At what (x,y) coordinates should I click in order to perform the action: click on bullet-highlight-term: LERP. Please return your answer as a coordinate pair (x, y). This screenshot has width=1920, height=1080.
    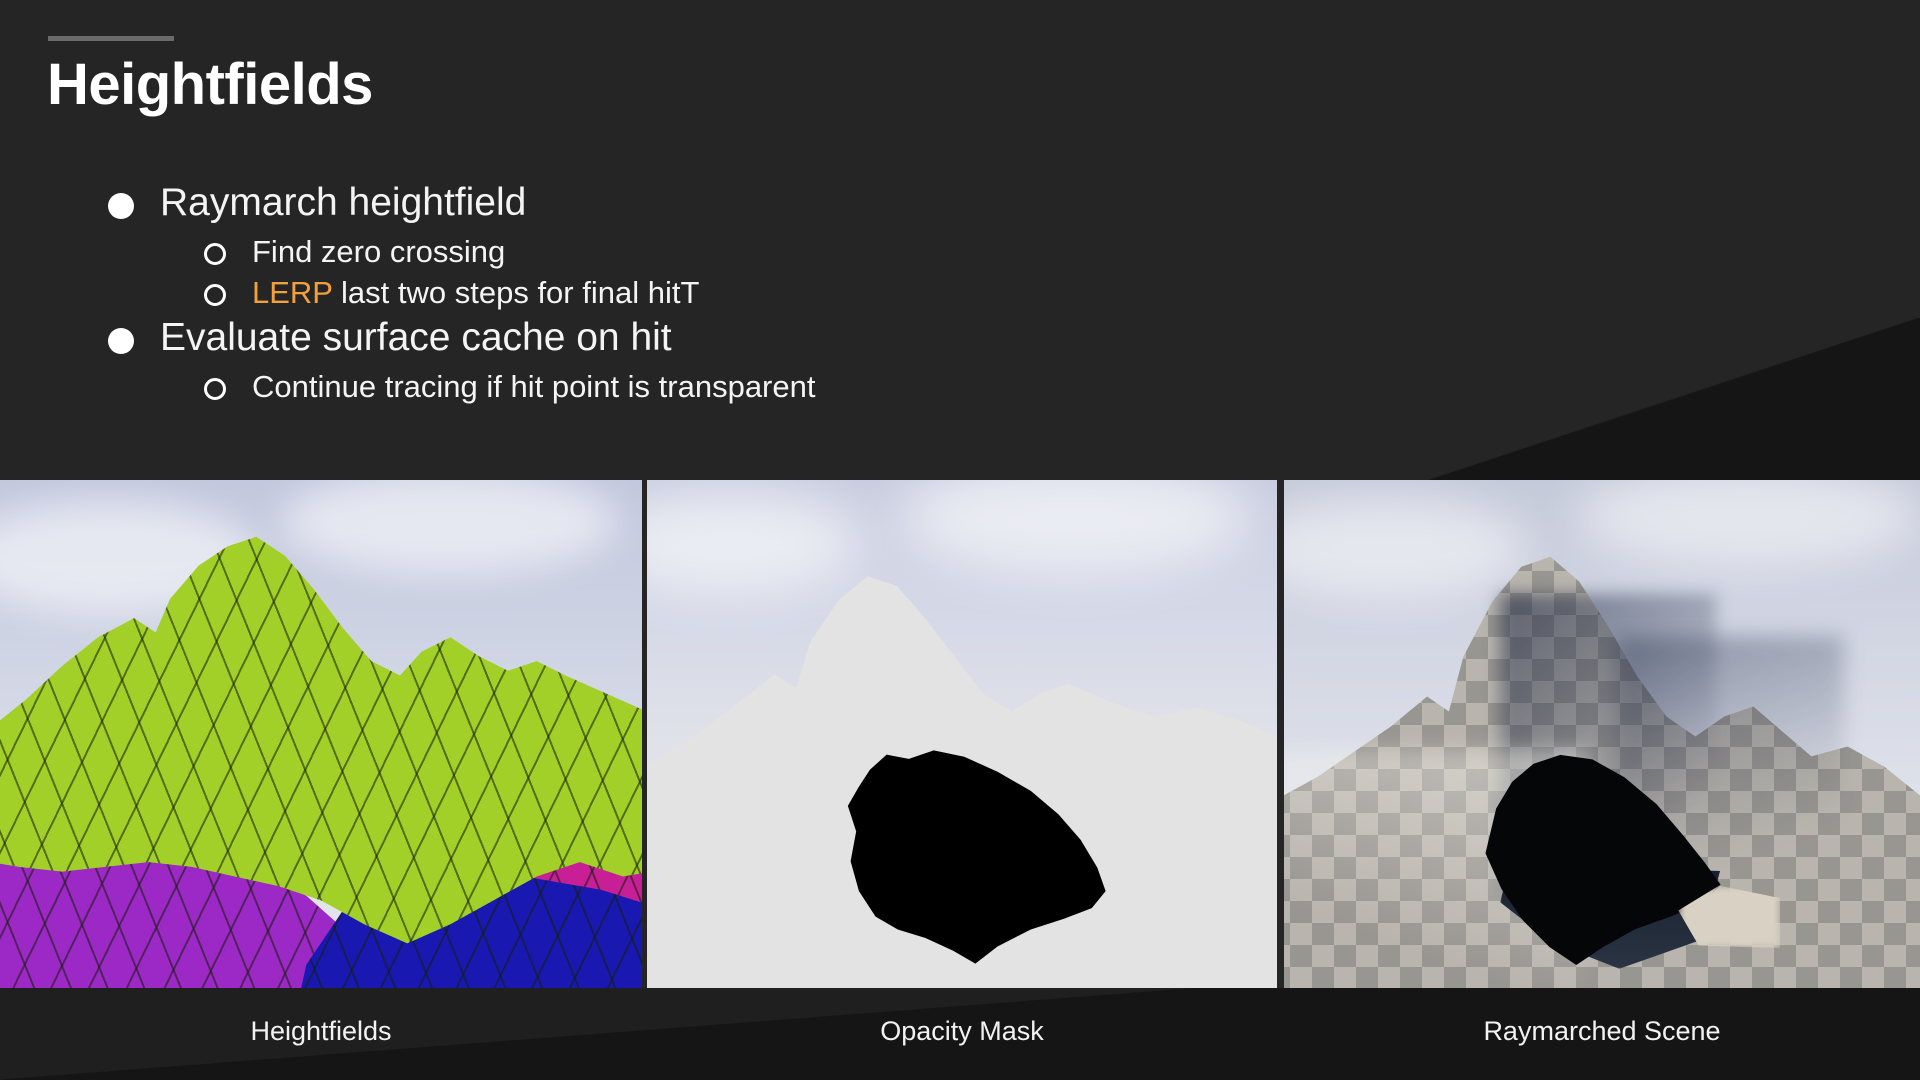
    Looking at the image, I should click on (292, 292).